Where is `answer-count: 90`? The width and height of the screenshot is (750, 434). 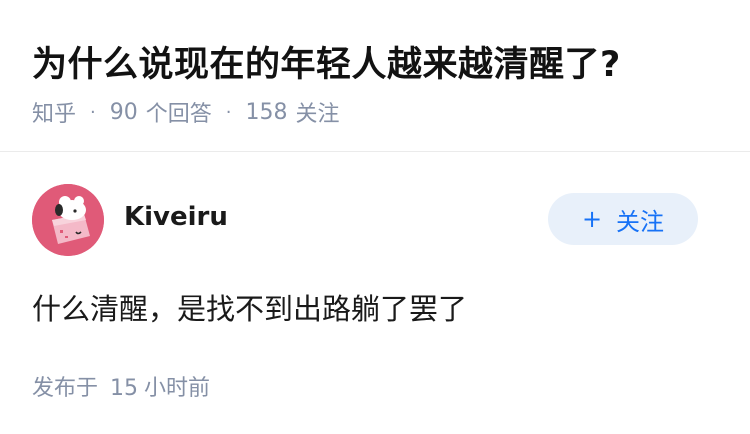
answer-count: 90 is located at coordinates (123, 112).